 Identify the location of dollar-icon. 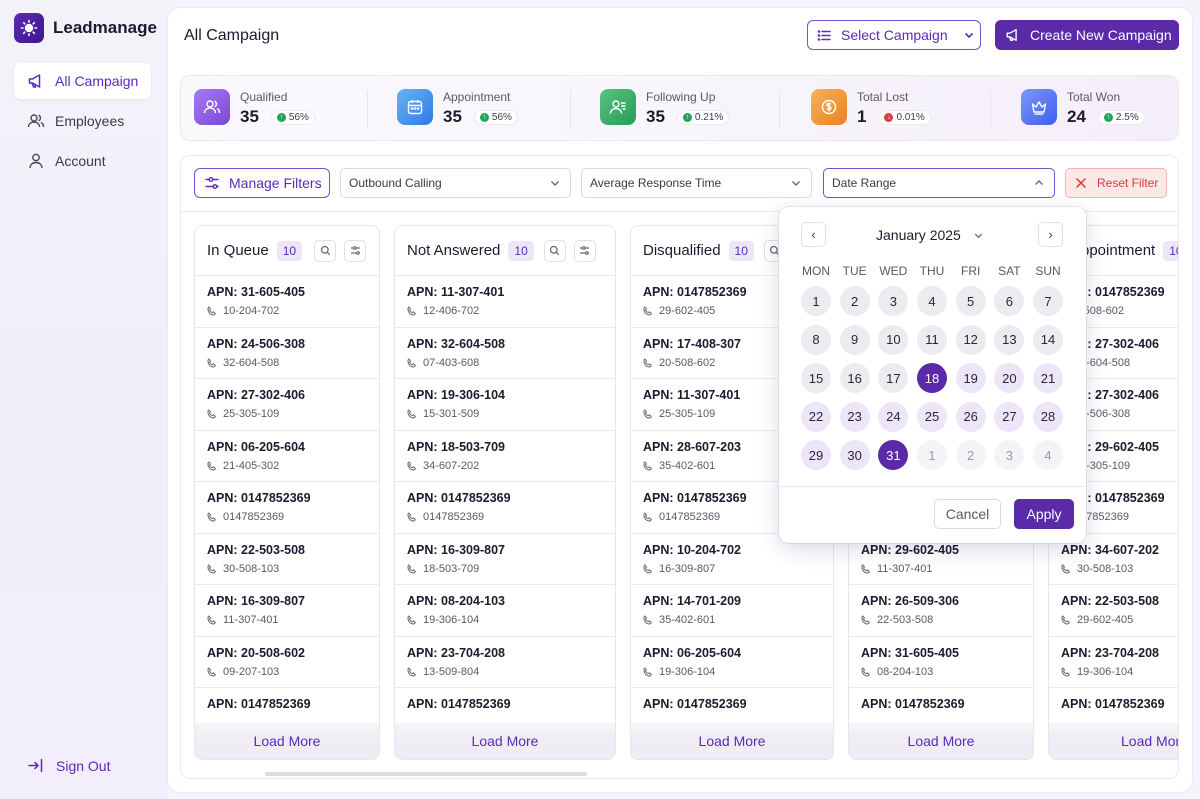
(829, 107).